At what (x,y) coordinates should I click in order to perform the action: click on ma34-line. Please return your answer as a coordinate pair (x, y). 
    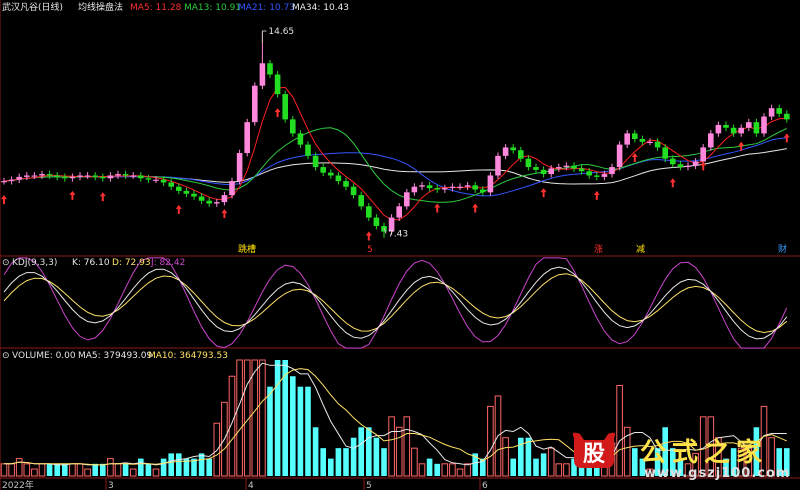
    Looking at the image, I should click on (395, 166).